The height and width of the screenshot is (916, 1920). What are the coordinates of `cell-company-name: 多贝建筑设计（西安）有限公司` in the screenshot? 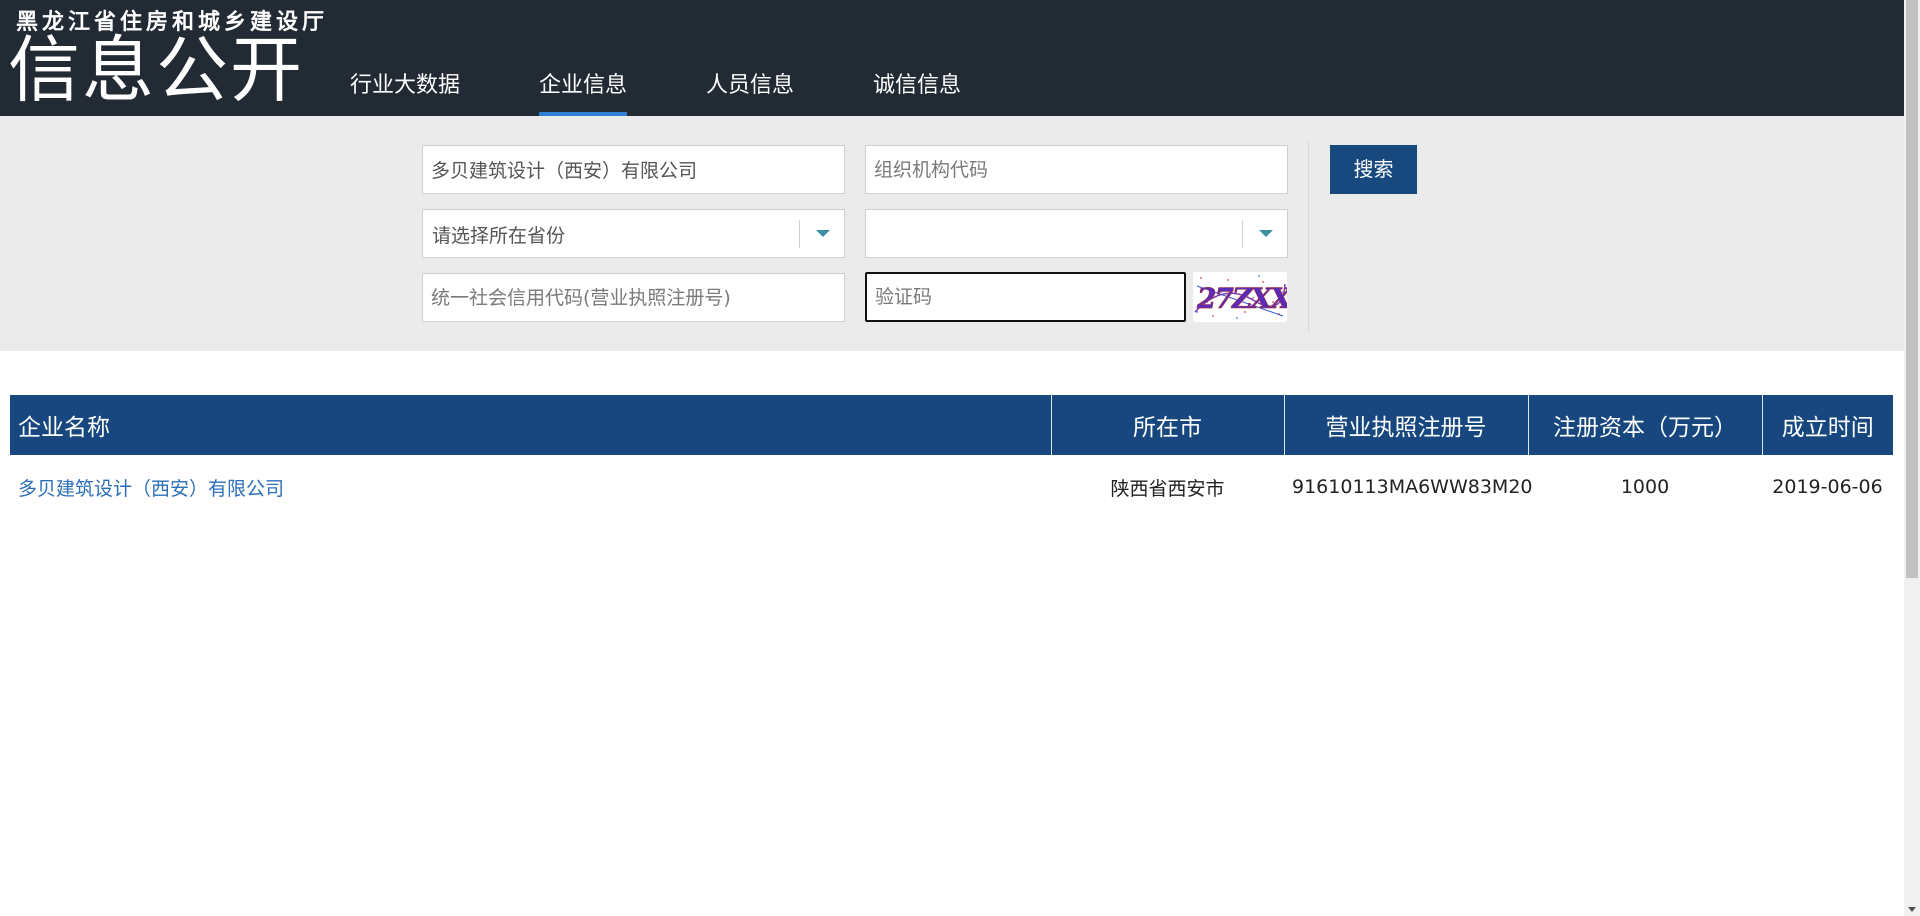 It's located at (530, 487).